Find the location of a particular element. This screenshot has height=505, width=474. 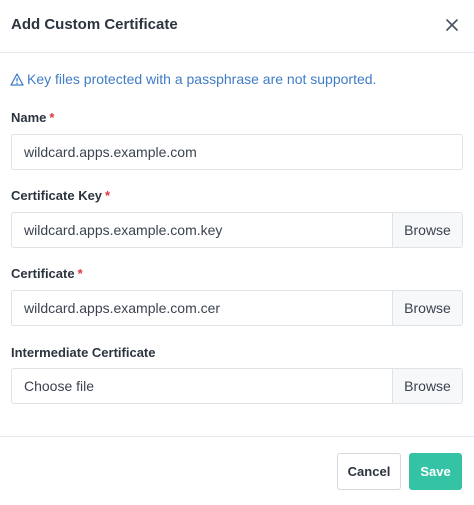

certificate-key-browse-button: Browse is located at coordinates (427, 230).